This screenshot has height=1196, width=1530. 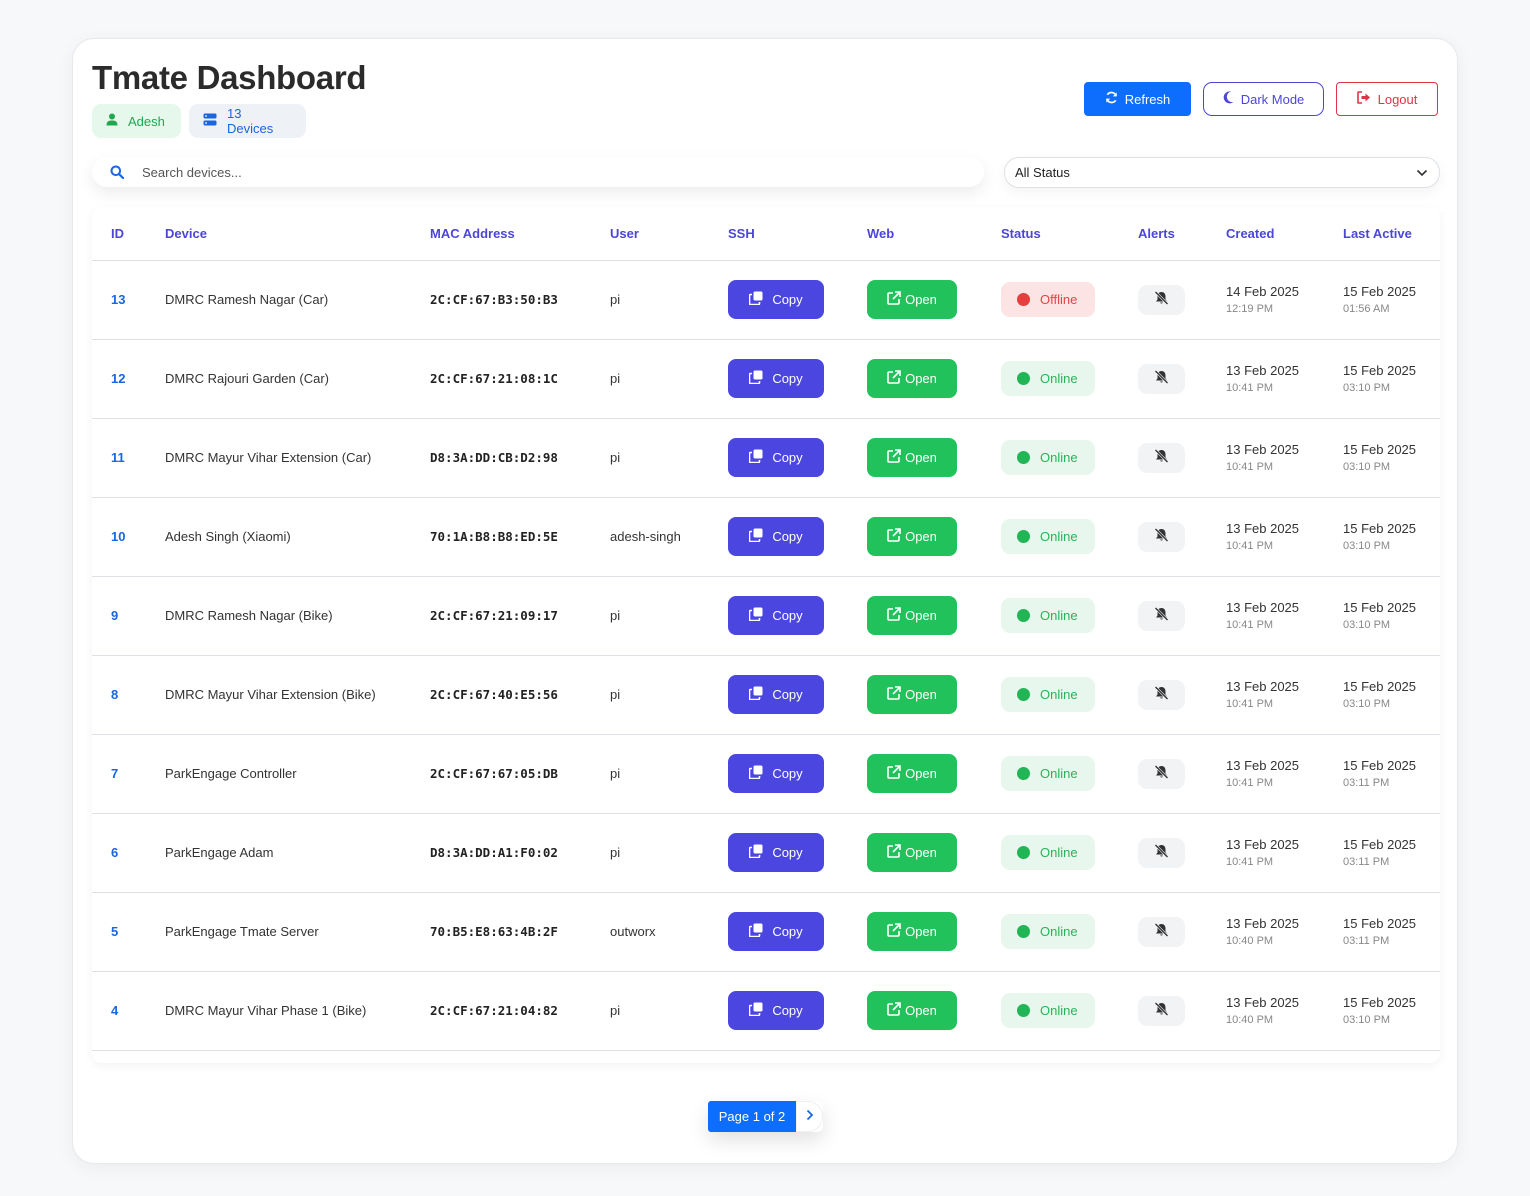 What do you see at coordinates (112, 121) in the screenshot?
I see `user-icon` at bounding box center [112, 121].